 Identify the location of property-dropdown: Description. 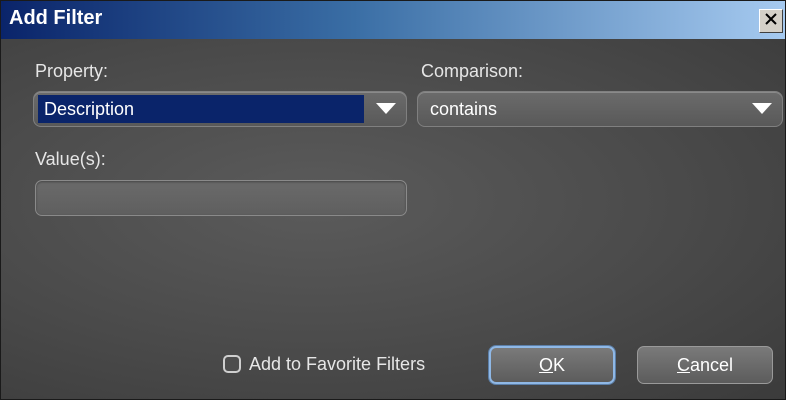
(220, 109).